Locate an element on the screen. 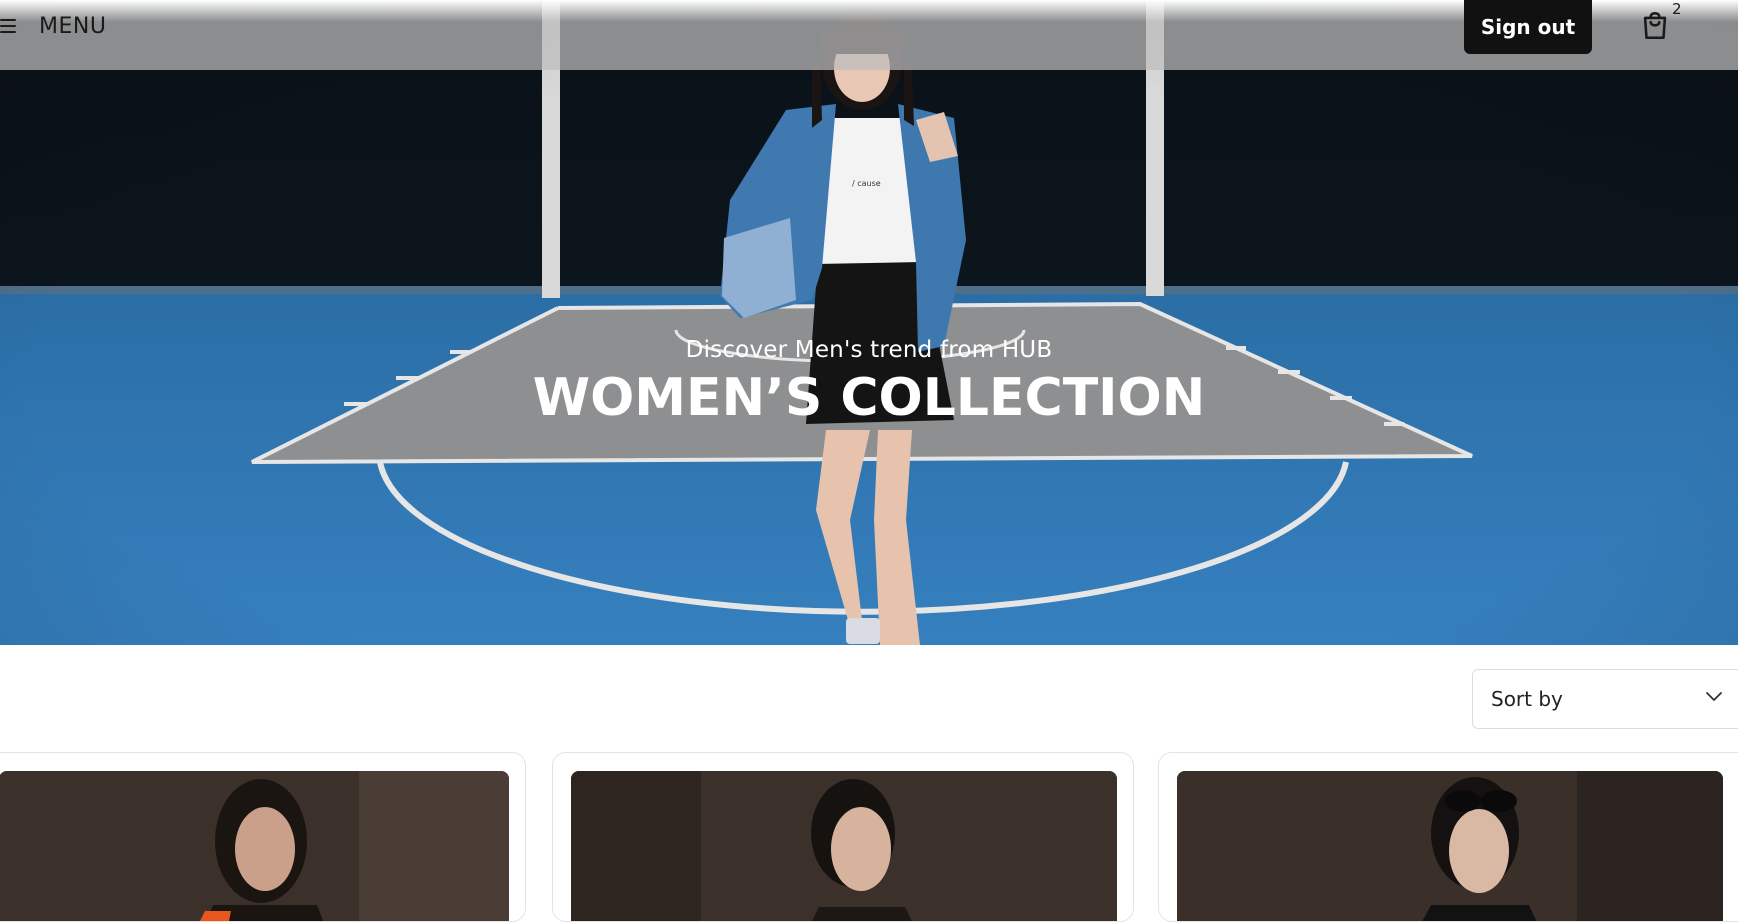 The width and height of the screenshot is (1738, 922). hero-title: WOMEN’S COLLECTION is located at coordinates (869, 398).